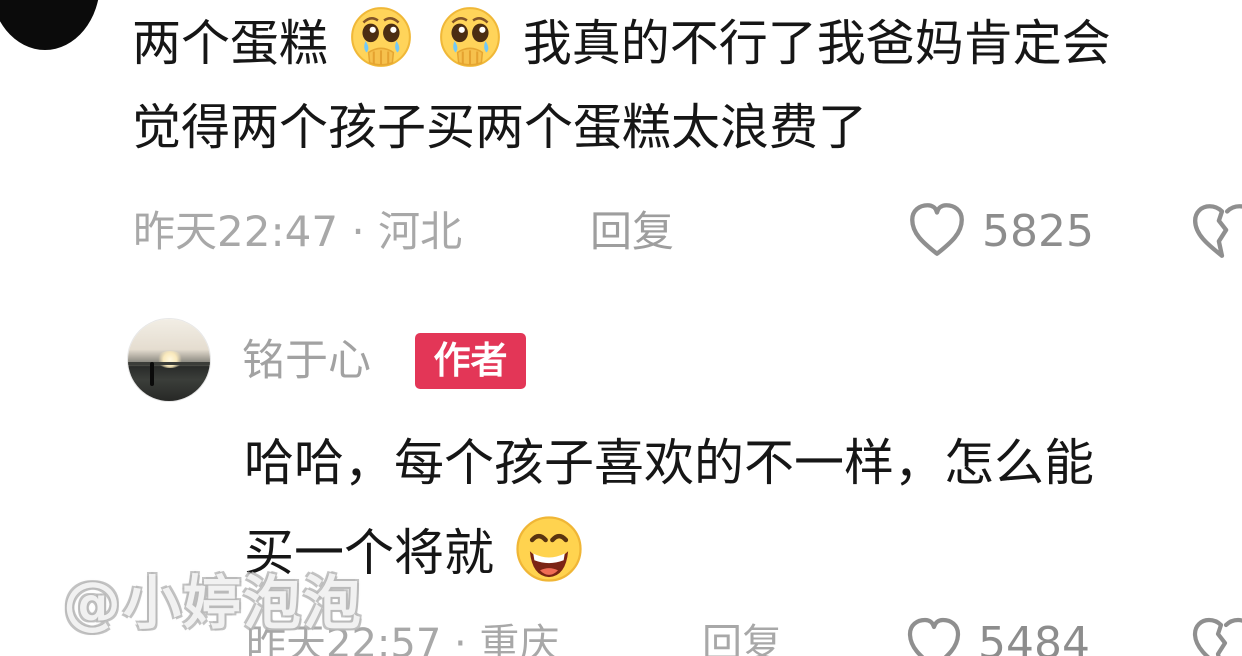  Describe the element at coordinates (743, 553) in the screenshot. I see `reply-line-2: 买一个将就` at that location.